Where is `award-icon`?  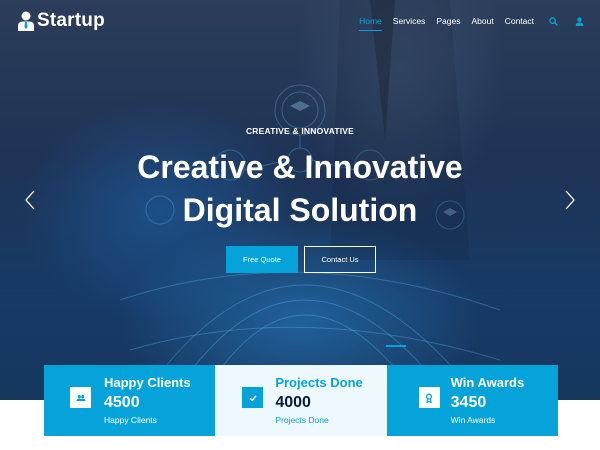
award-icon is located at coordinates (429, 398).